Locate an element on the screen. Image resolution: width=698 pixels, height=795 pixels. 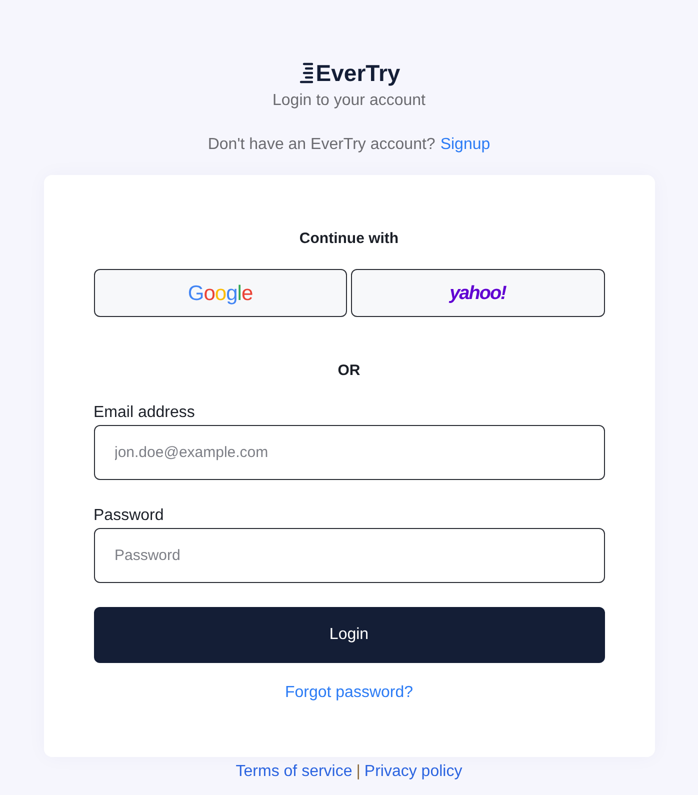
footer-link: Terms of service is located at coordinates (294, 772).